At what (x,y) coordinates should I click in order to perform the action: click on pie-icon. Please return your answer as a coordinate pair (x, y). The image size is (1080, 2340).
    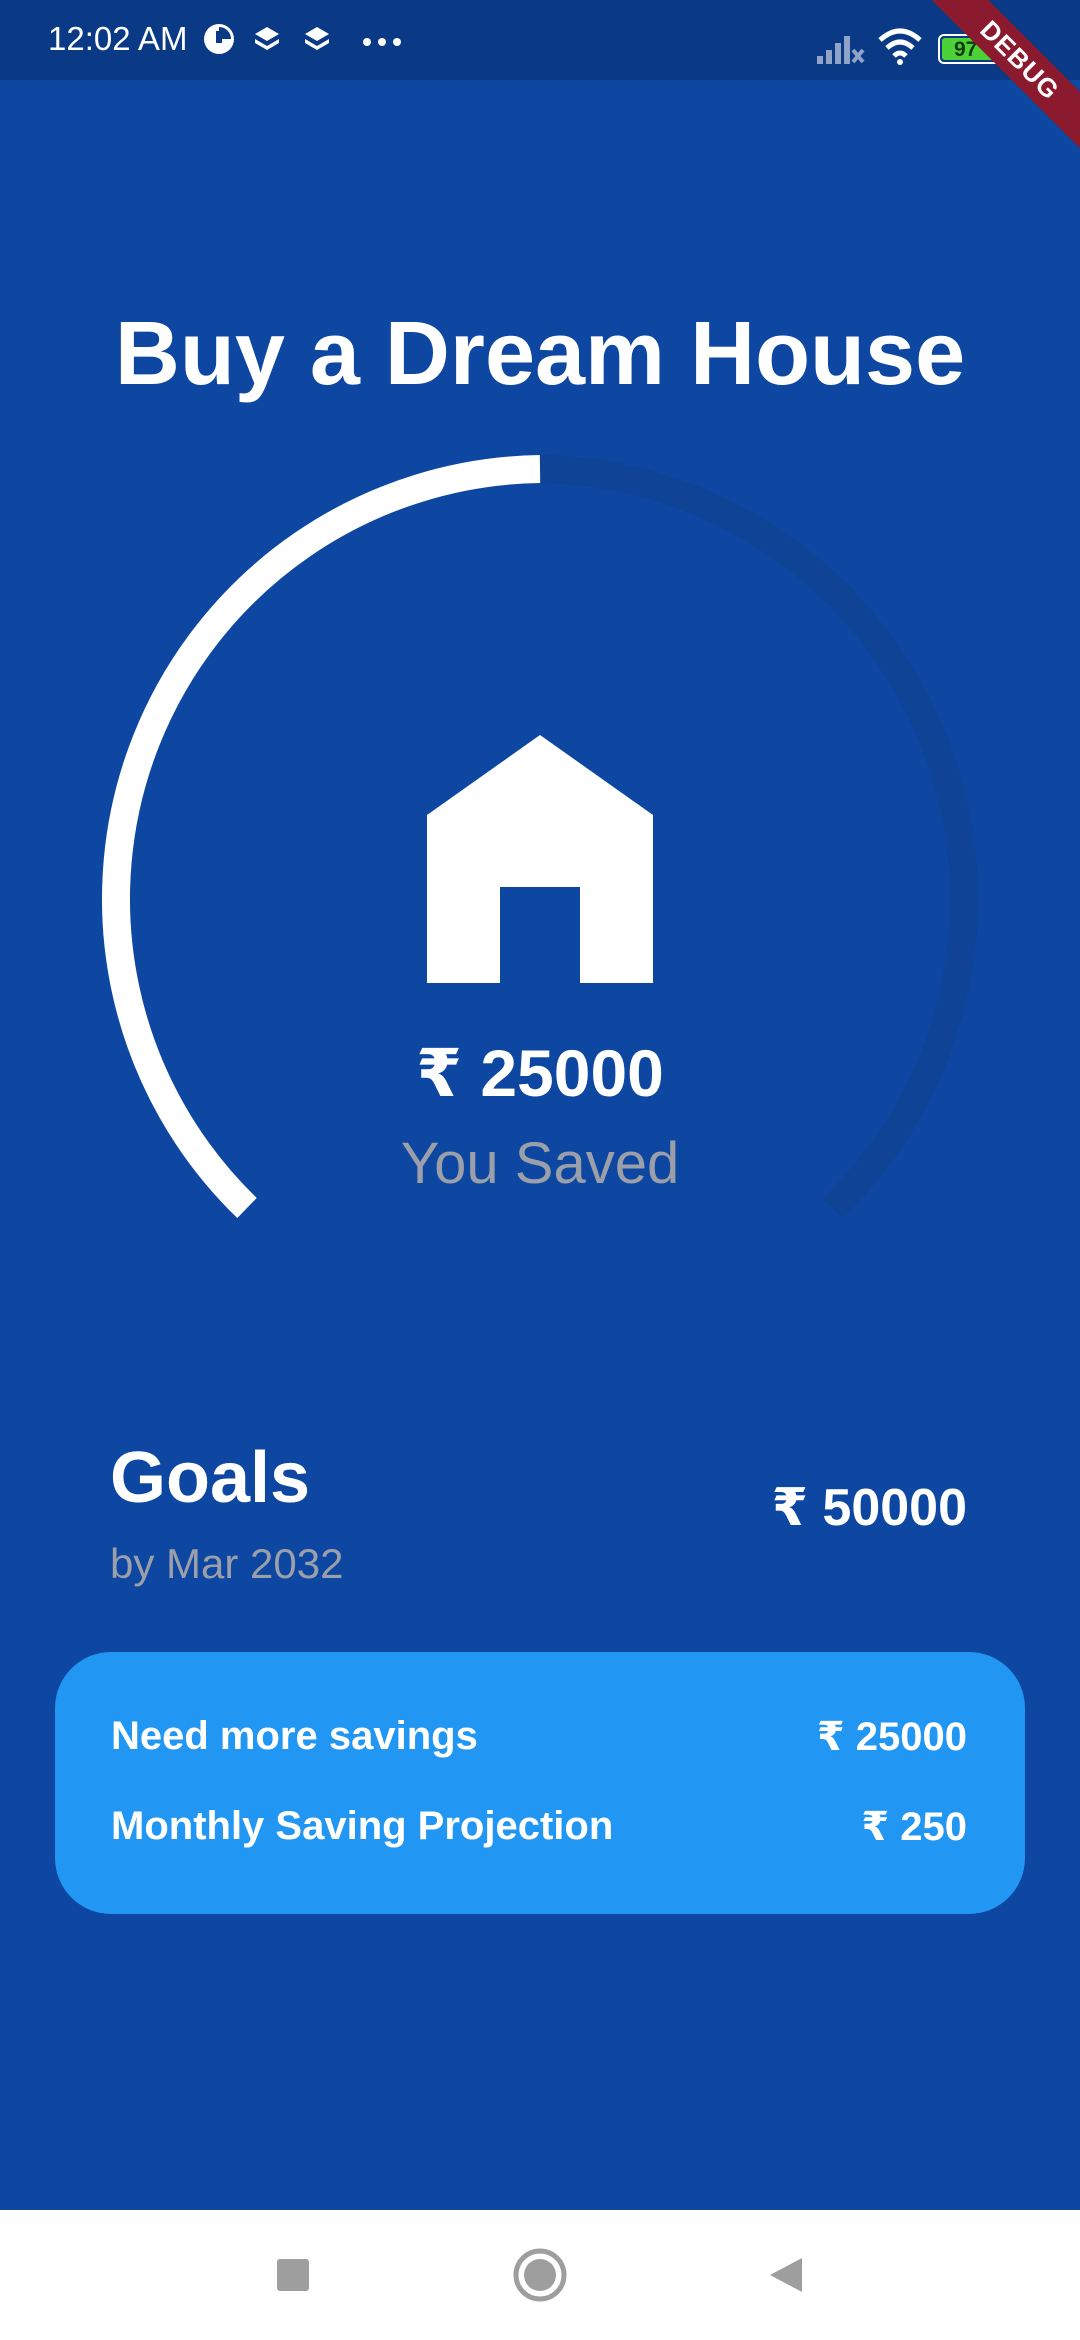
    Looking at the image, I should click on (219, 41).